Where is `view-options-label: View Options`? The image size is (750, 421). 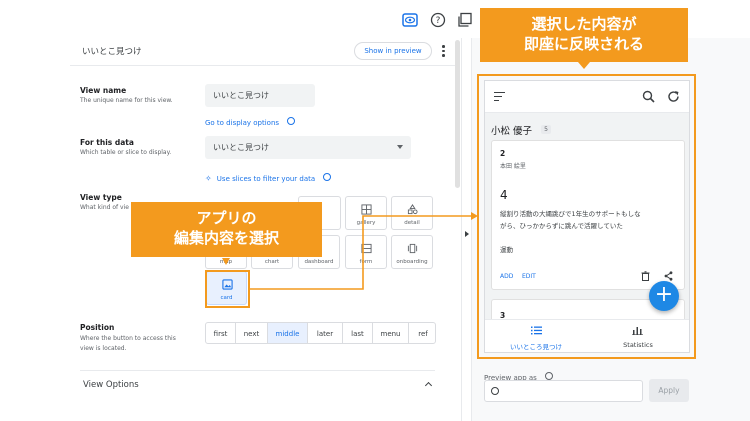 view-options-label: View Options is located at coordinates (111, 385).